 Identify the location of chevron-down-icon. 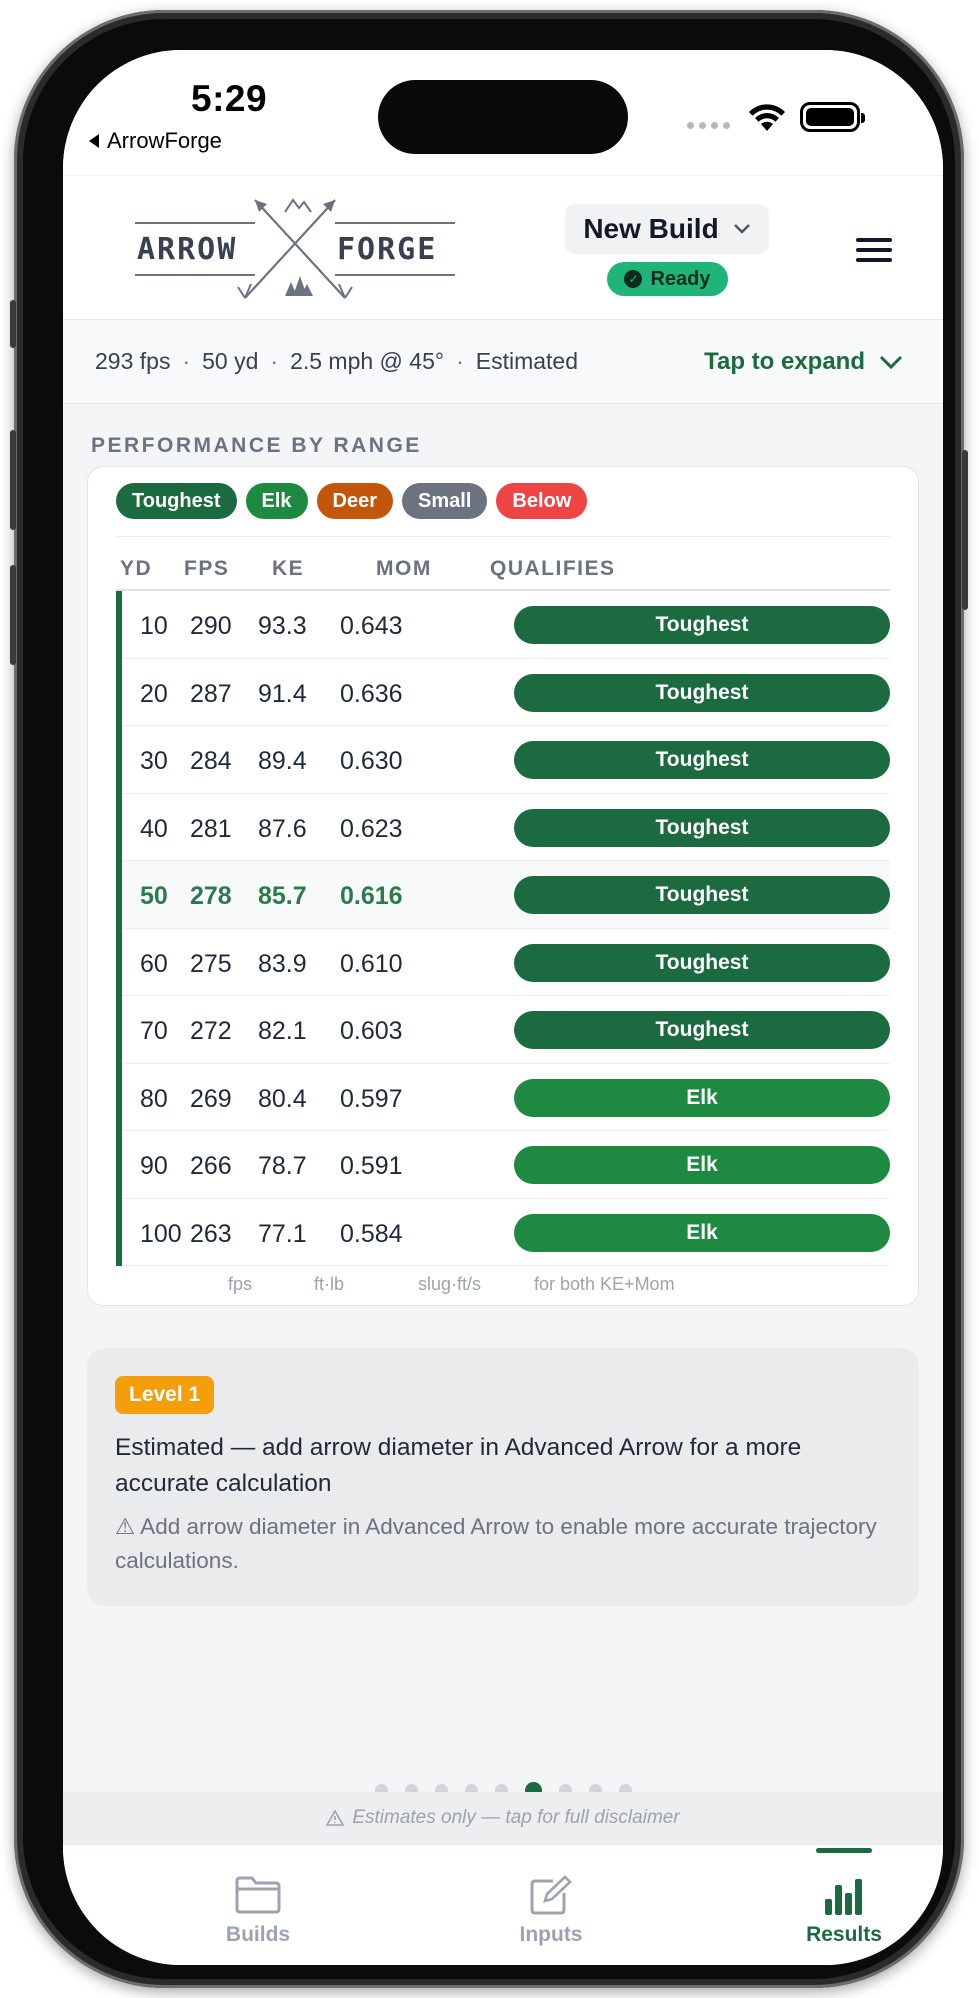
(891, 362).